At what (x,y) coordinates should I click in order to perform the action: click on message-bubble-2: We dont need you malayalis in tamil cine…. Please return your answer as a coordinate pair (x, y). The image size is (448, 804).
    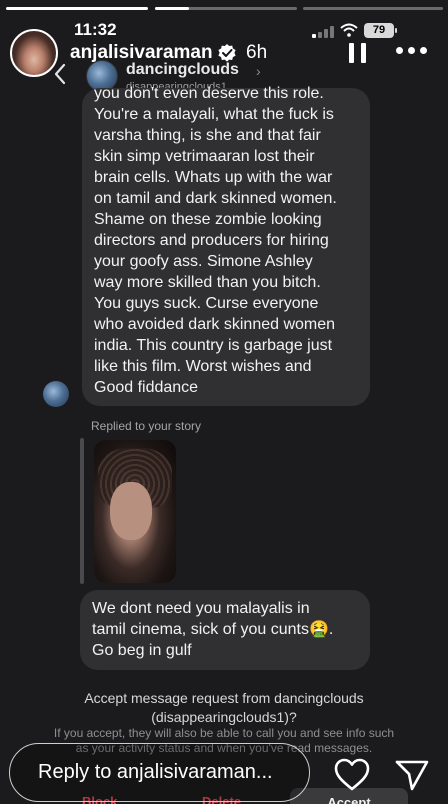
    Looking at the image, I should click on (225, 630).